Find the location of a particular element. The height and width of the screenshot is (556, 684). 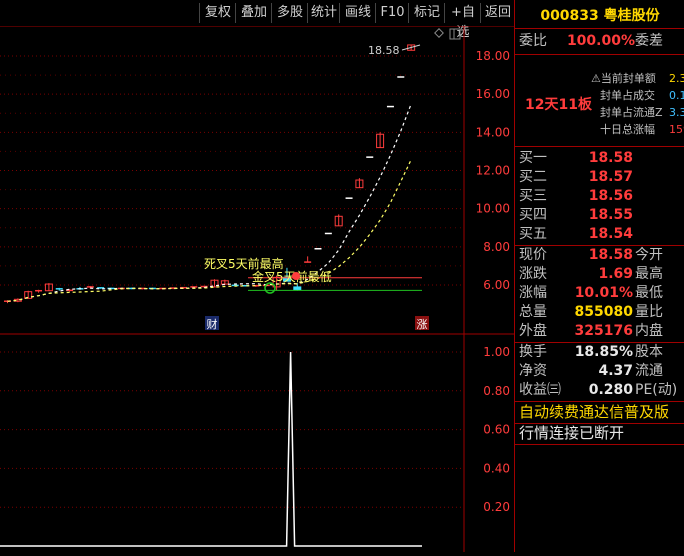

quote-label2: 量比 is located at coordinates (649, 312).